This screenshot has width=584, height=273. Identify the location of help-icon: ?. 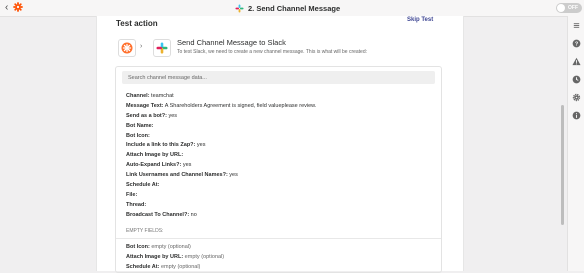
(576, 43).